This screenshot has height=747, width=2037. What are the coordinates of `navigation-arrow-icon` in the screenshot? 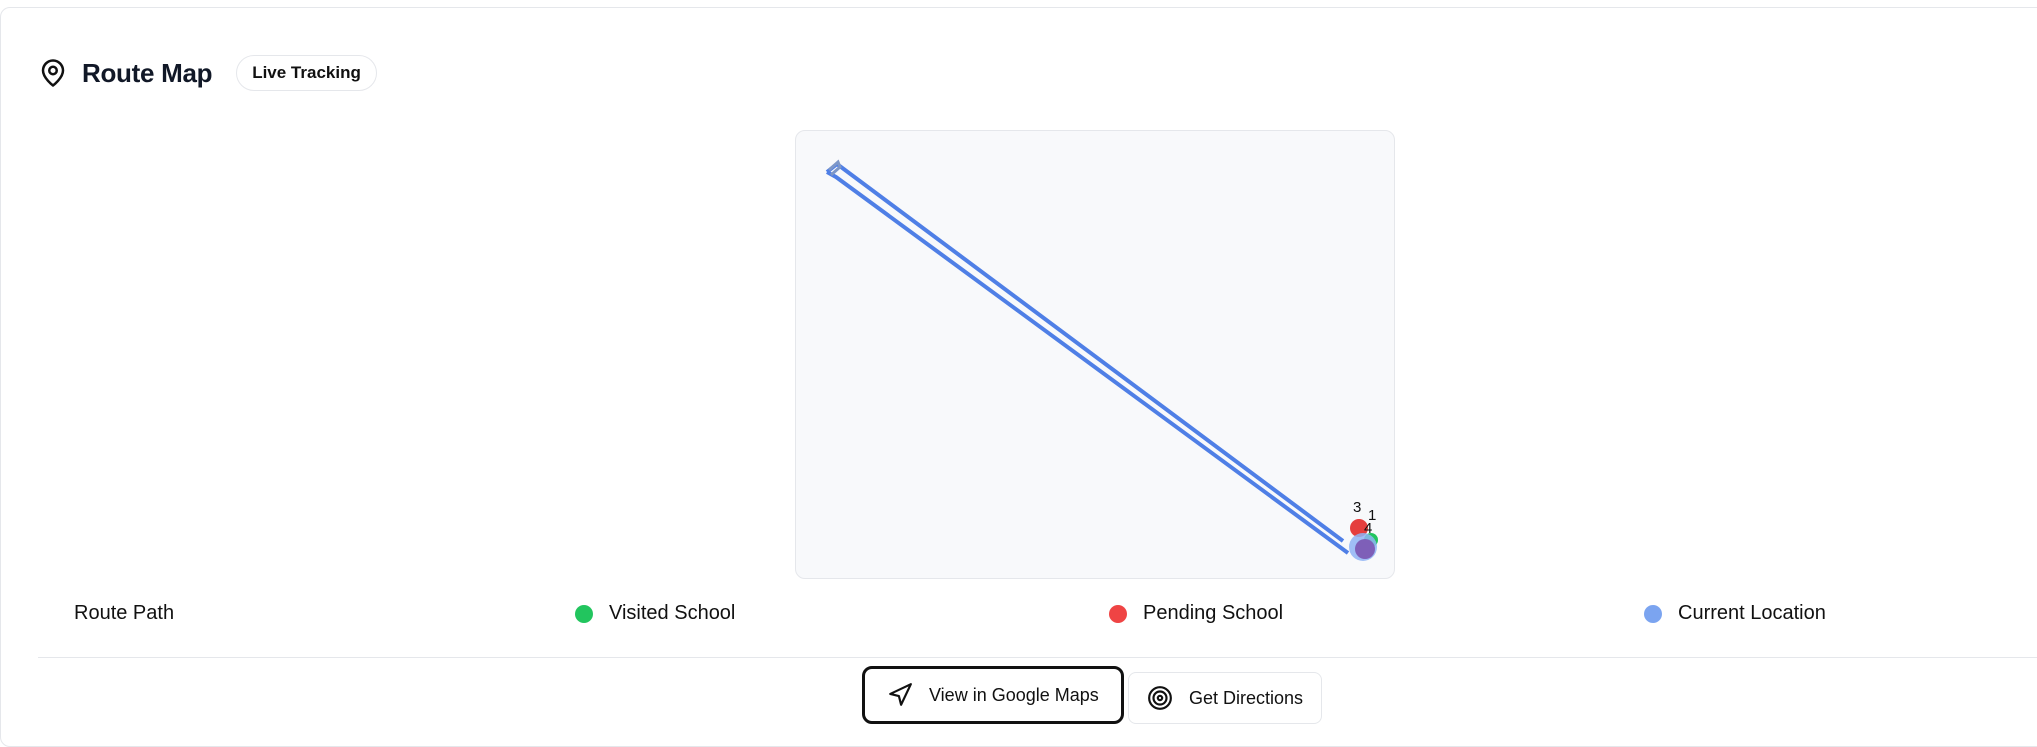 It's located at (900, 695).